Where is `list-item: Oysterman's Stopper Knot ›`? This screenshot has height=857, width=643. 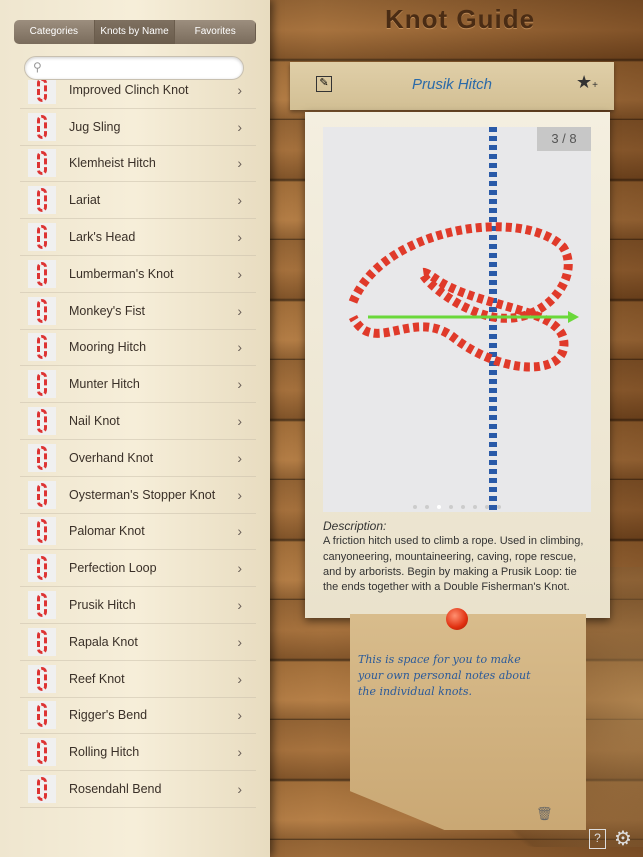
list-item: Oysterman's Stopper Knot › is located at coordinates (138, 495).